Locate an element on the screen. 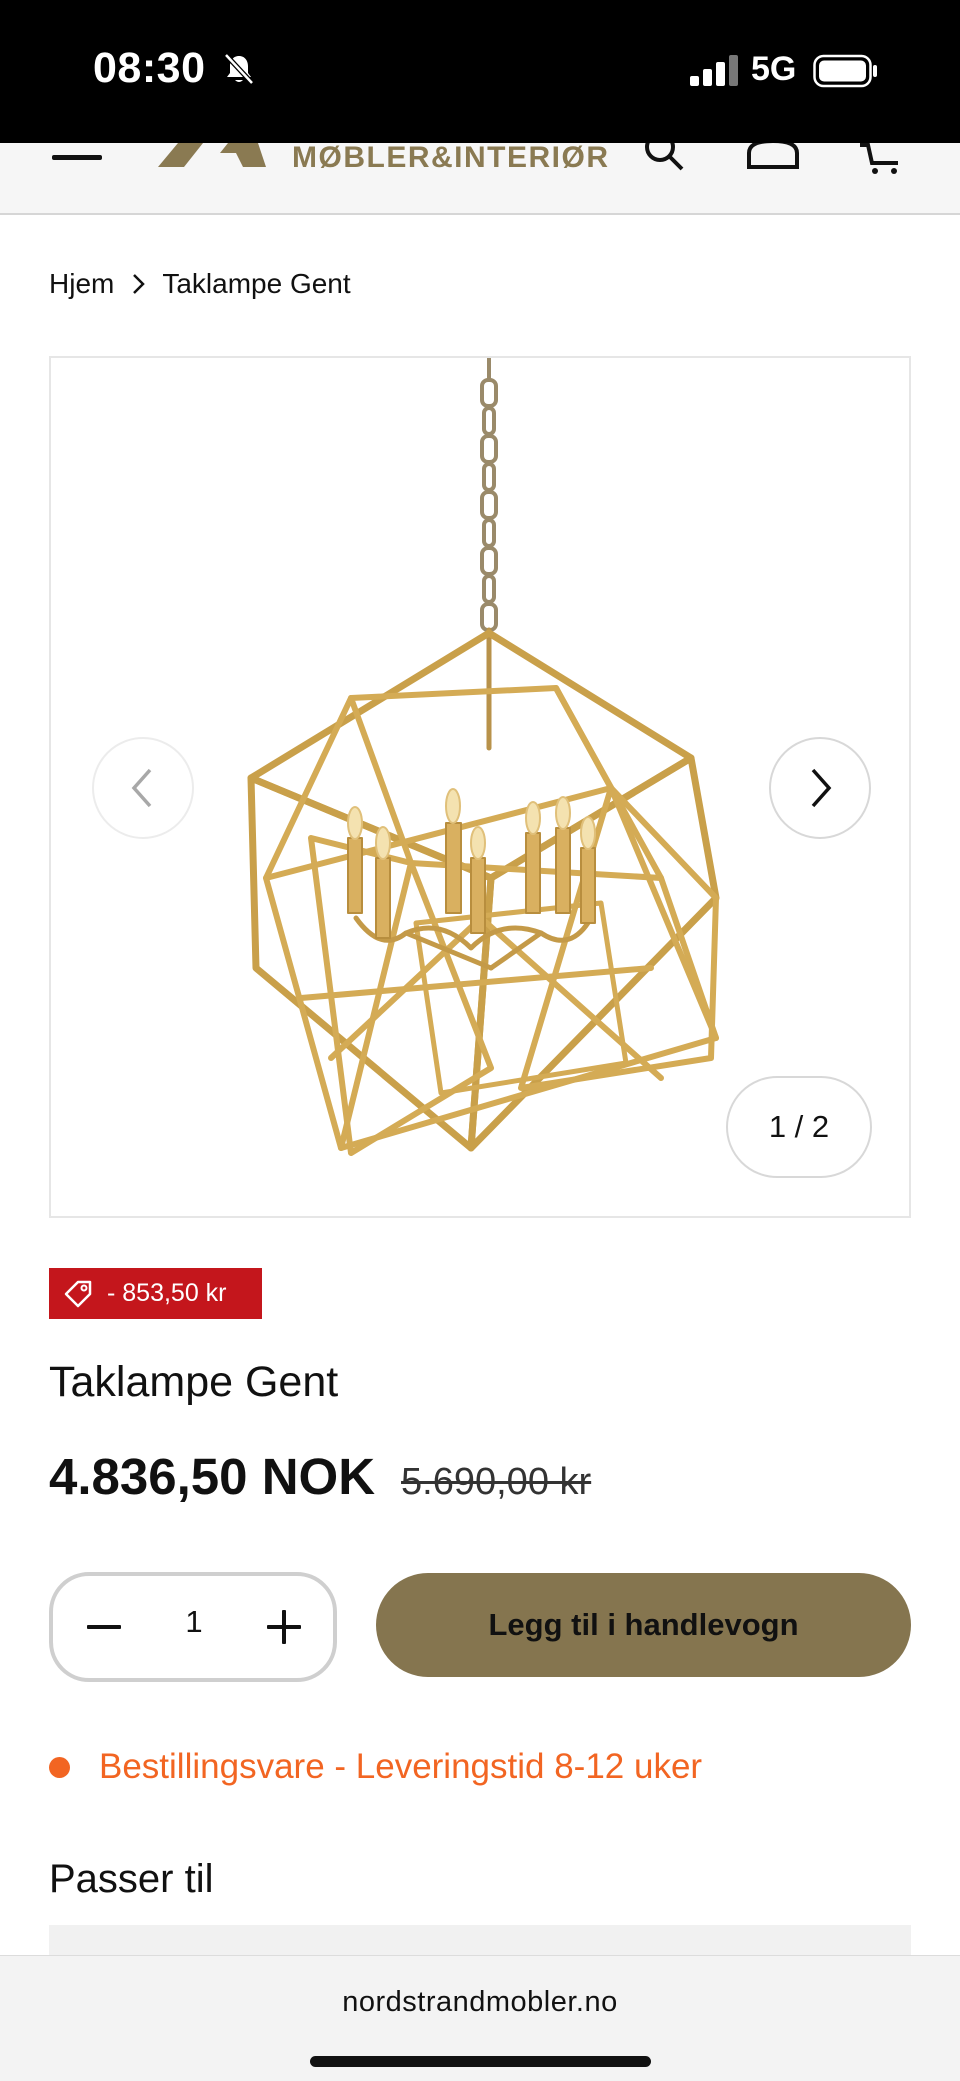 This screenshot has width=960, height=2081. fits-with-heading: Passer til is located at coordinates (131, 1879).